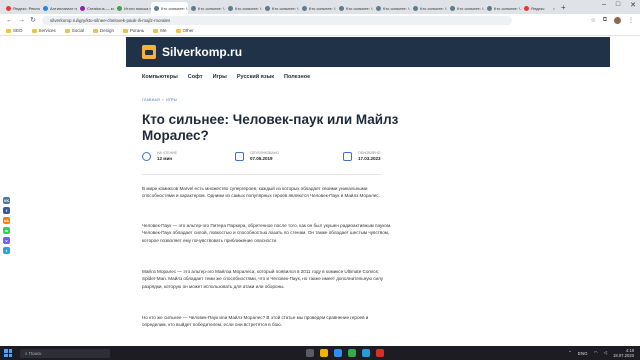 This screenshot has height=360, width=640. What do you see at coordinates (195, 77) in the screenshot?
I see `site-nav-item: Софт` at bounding box center [195, 77].